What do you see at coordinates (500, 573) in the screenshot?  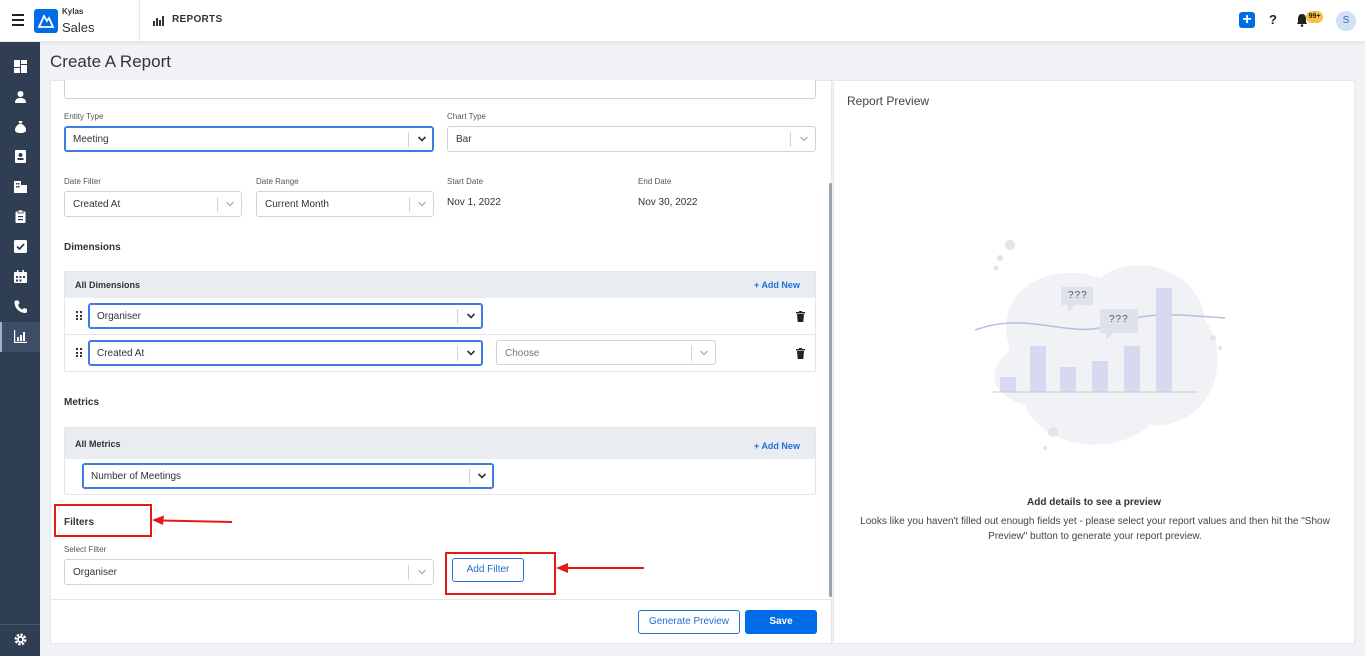 I see `annotation-box-add-filter` at bounding box center [500, 573].